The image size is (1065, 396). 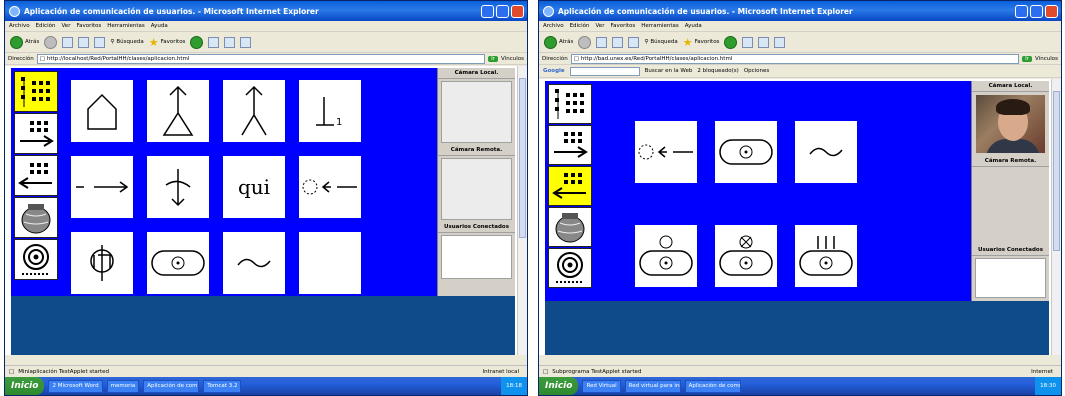 What do you see at coordinates (102, 263) in the screenshot?
I see `symbol-card-circle-cross` at bounding box center [102, 263].